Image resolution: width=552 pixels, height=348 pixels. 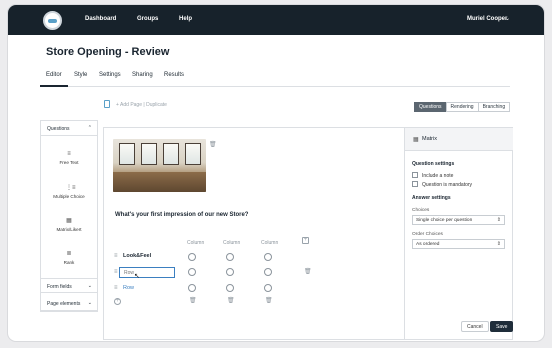 I want to click on view-switcher: Questions Rendering Branching, so click(x=462, y=107).